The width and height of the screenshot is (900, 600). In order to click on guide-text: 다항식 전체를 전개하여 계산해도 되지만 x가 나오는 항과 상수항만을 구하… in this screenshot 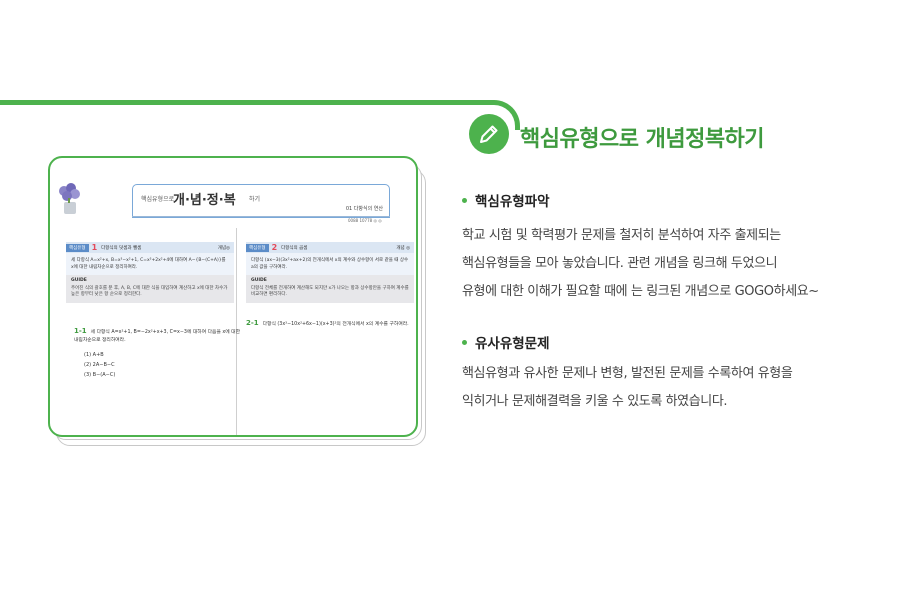, I will do `click(330, 291)`.